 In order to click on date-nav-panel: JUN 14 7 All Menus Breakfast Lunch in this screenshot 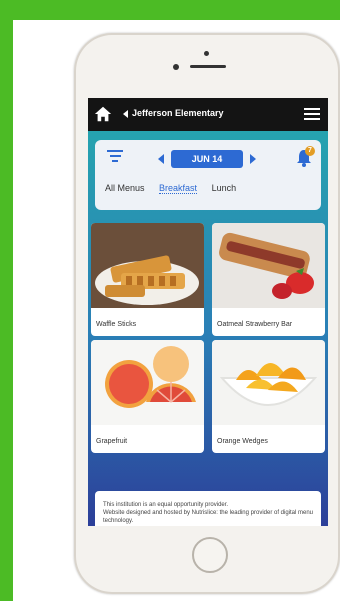, I will do `click(208, 175)`.